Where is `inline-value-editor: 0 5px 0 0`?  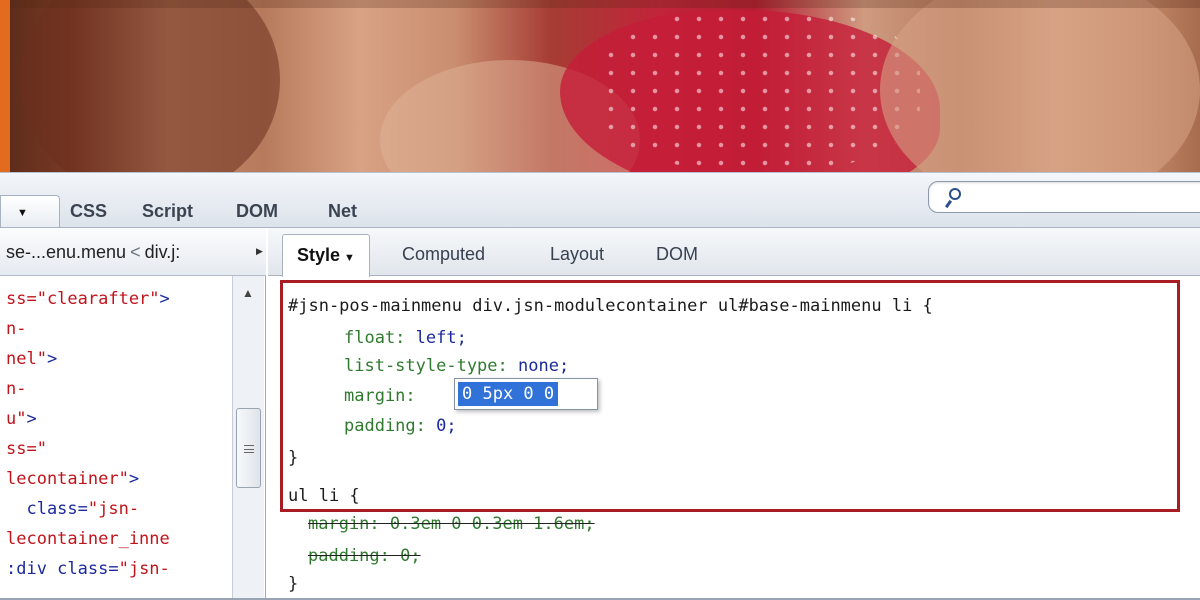 inline-value-editor: 0 5px 0 0 is located at coordinates (526, 394).